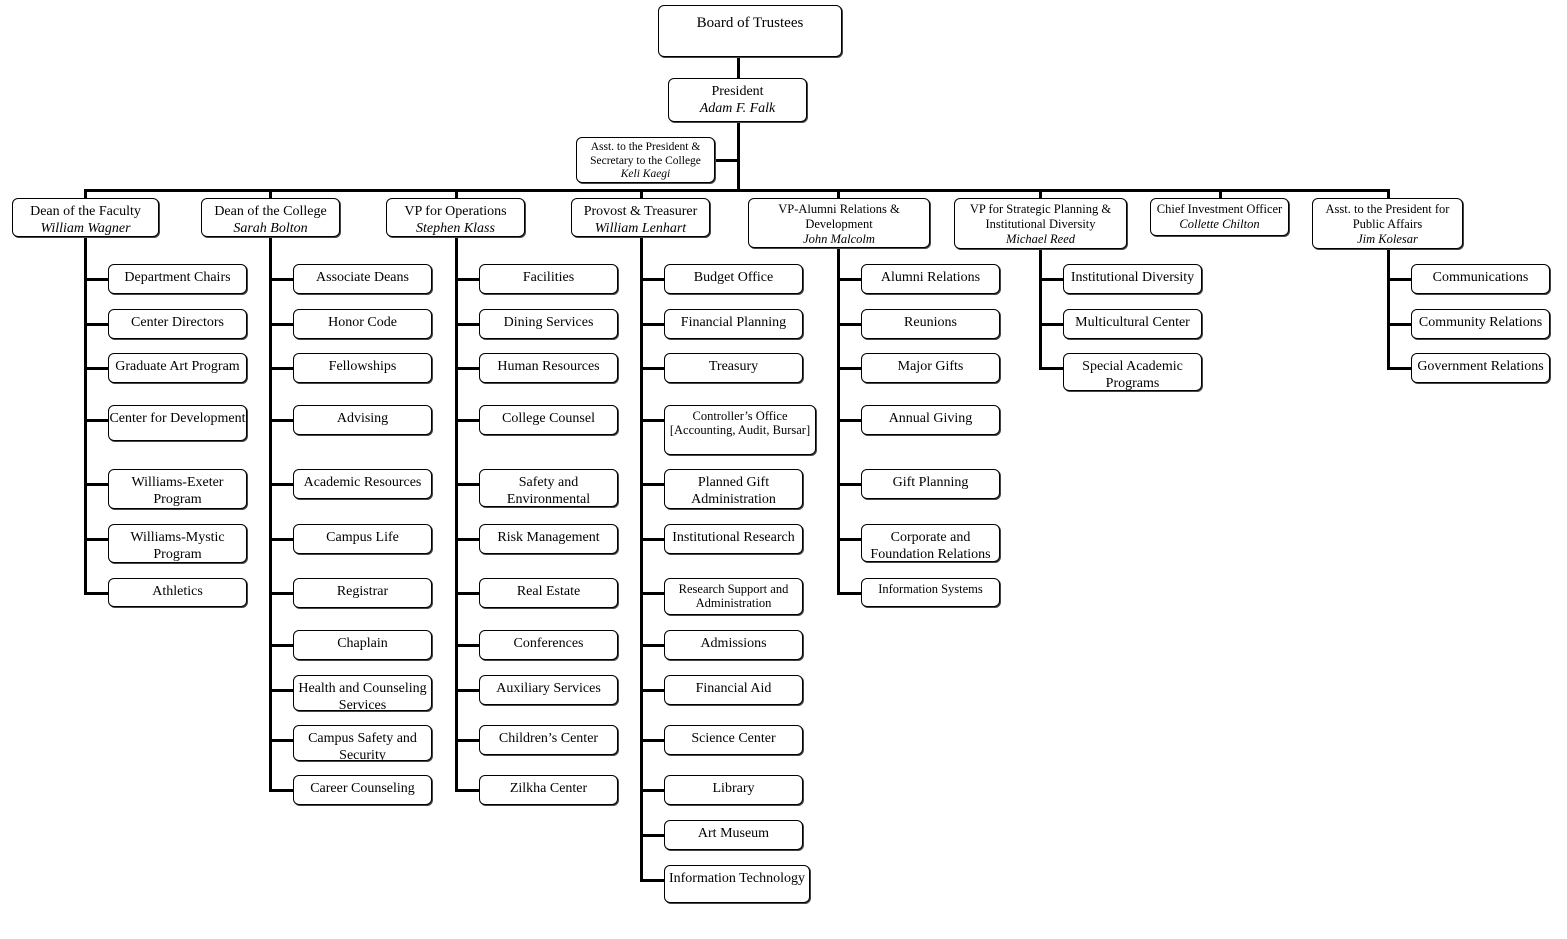 The width and height of the screenshot is (1567, 939). I want to click on unit-title: Department Chairs, so click(177, 277).